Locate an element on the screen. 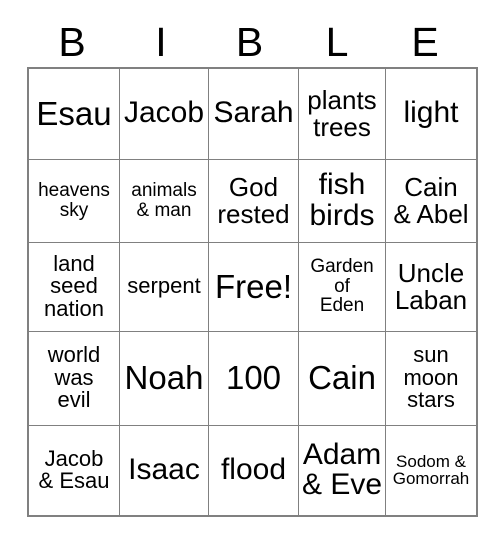 This screenshot has width=500, height=544. bingo-cell: serpent is located at coordinates (164, 286).